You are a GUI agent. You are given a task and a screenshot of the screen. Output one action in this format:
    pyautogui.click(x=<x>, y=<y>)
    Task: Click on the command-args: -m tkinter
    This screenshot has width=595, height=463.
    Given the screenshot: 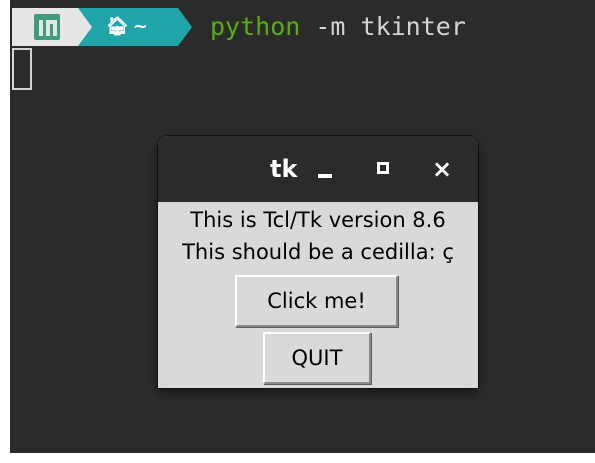 What is the action you would take?
    pyautogui.click(x=383, y=26)
    